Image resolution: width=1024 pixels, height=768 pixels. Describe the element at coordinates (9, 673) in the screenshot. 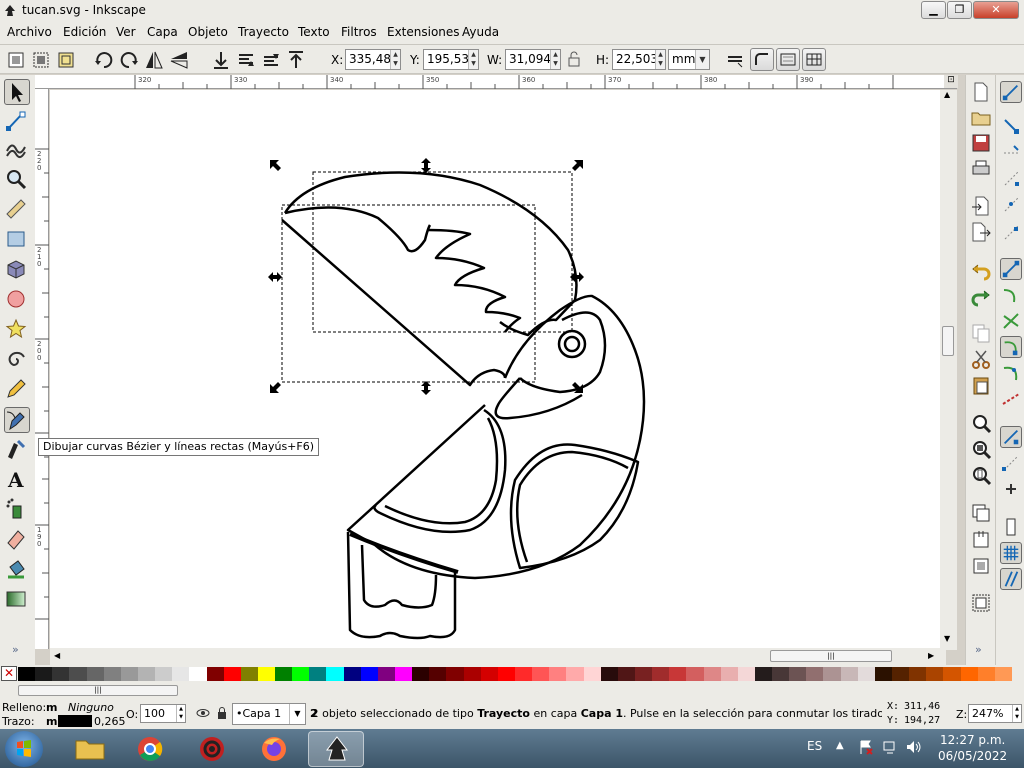

I see `no-paint-swatch: ✕` at that location.